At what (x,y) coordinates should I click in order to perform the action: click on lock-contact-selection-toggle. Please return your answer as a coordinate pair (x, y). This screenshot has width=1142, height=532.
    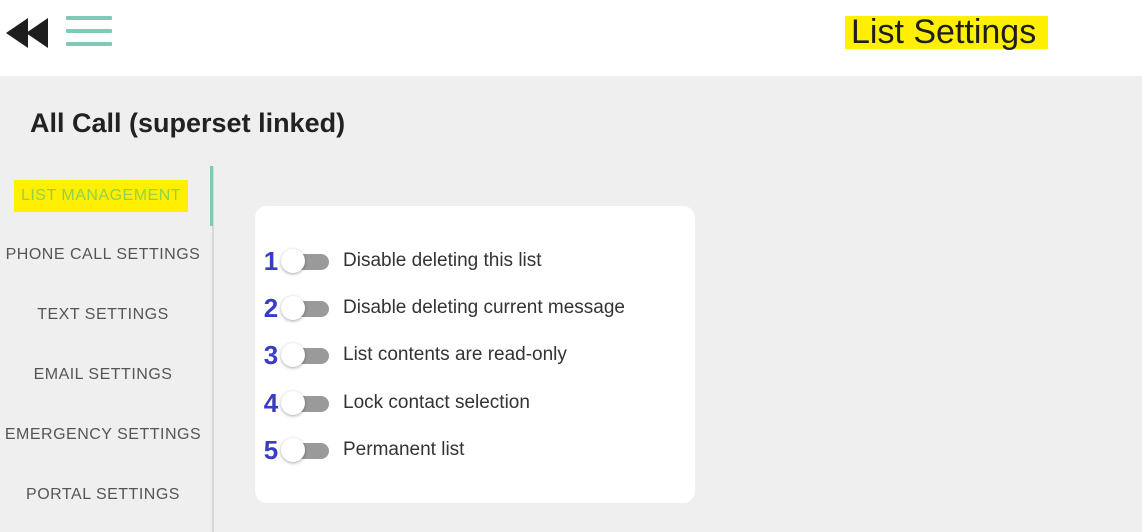
    Looking at the image, I should click on (305, 403).